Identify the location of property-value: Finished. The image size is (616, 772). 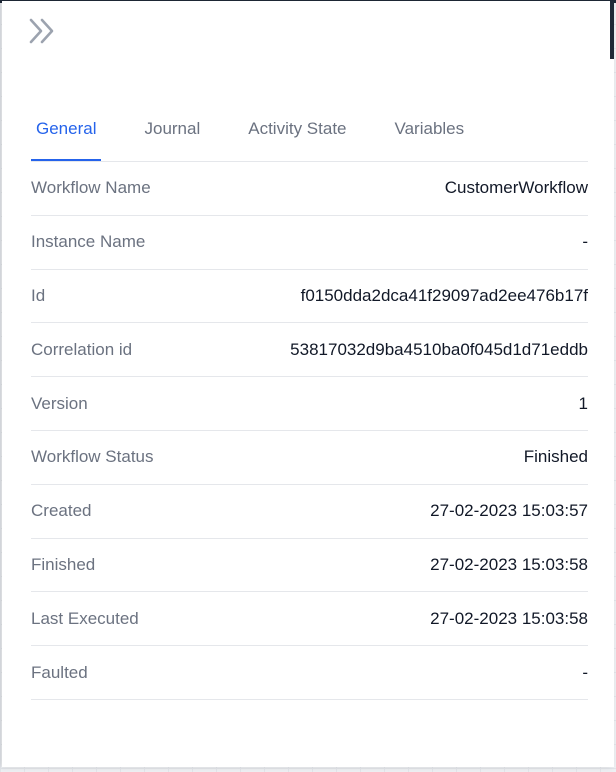
(555, 457).